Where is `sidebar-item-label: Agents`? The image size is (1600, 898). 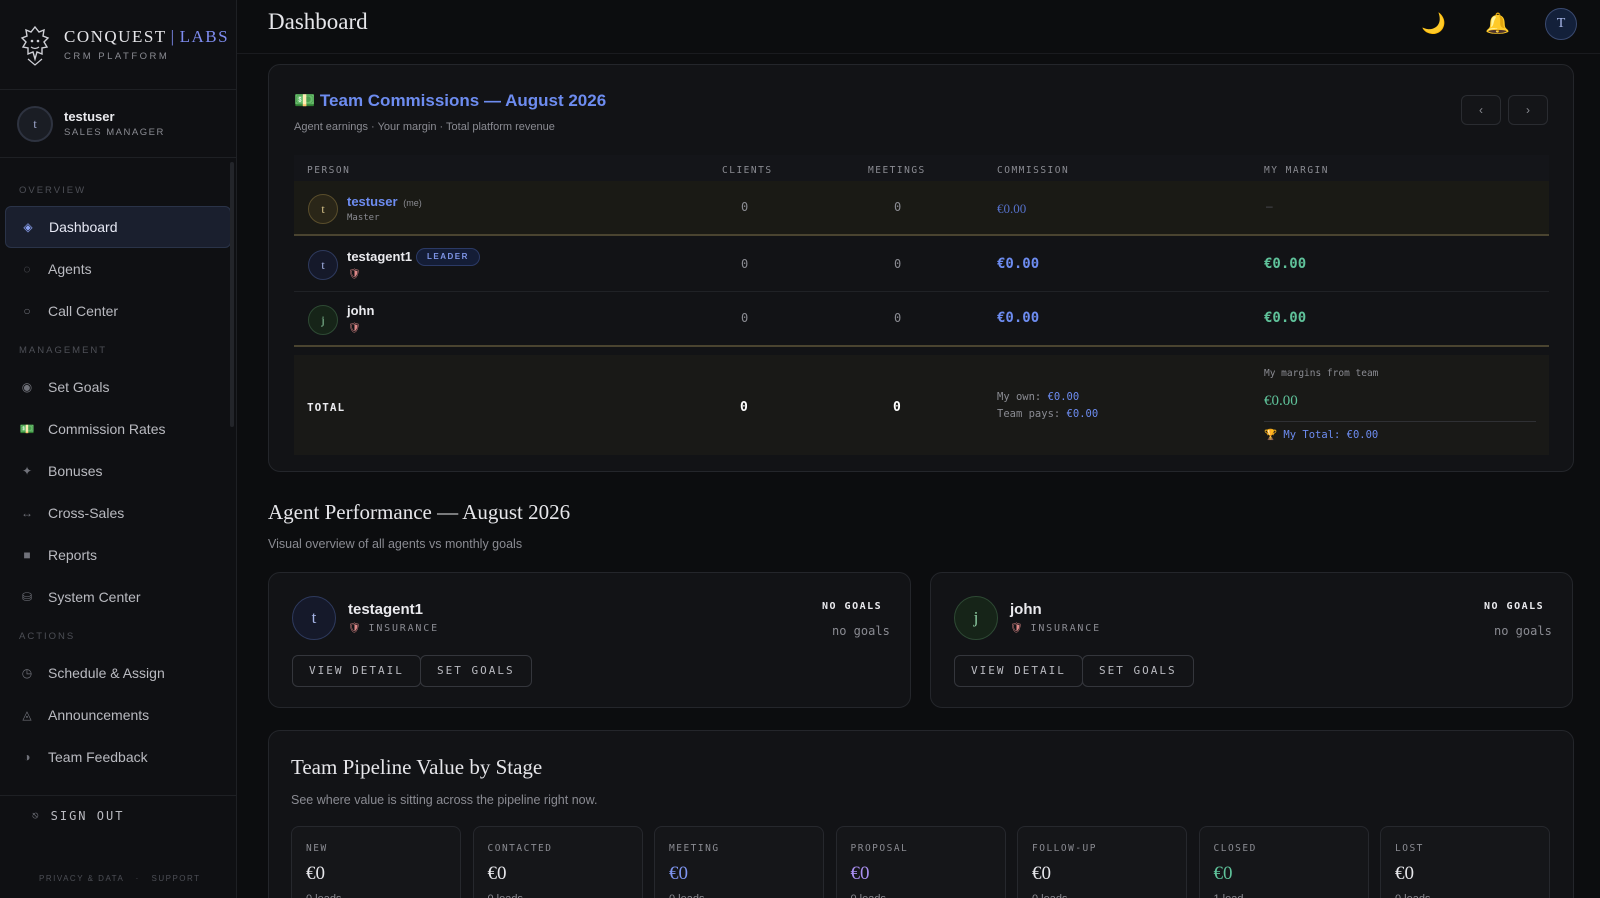
sidebar-item-label: Agents is located at coordinates (70, 269).